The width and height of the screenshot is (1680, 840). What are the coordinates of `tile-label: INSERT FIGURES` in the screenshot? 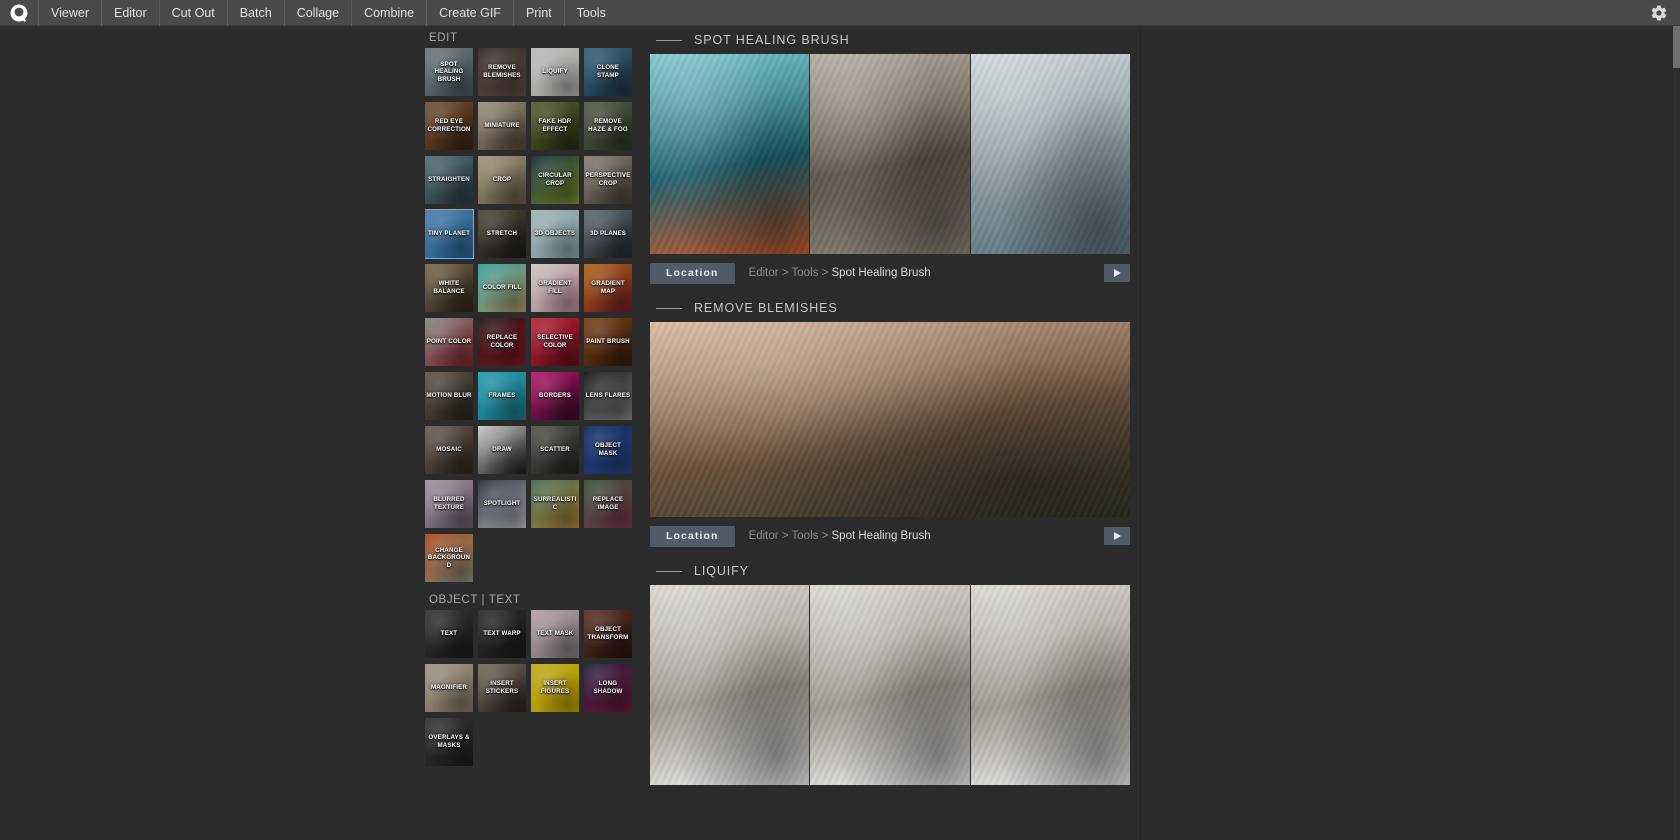 It's located at (555, 687).